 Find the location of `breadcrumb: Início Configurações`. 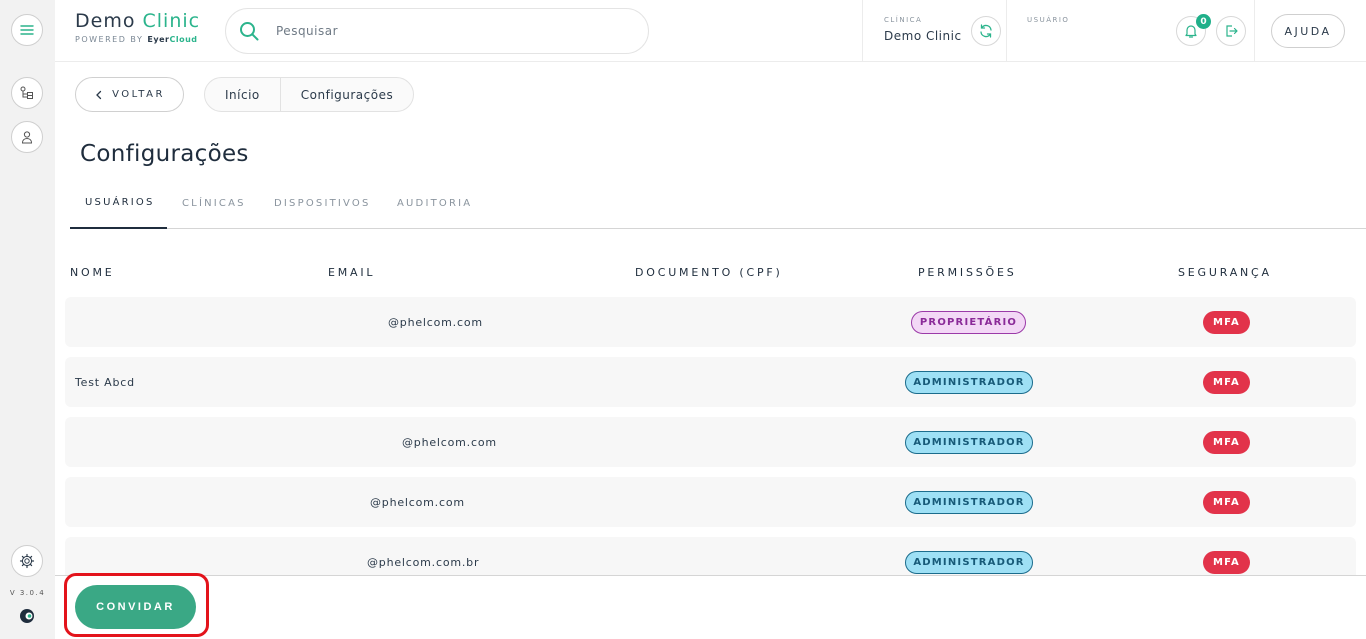

breadcrumb: Início Configurações is located at coordinates (309, 94).